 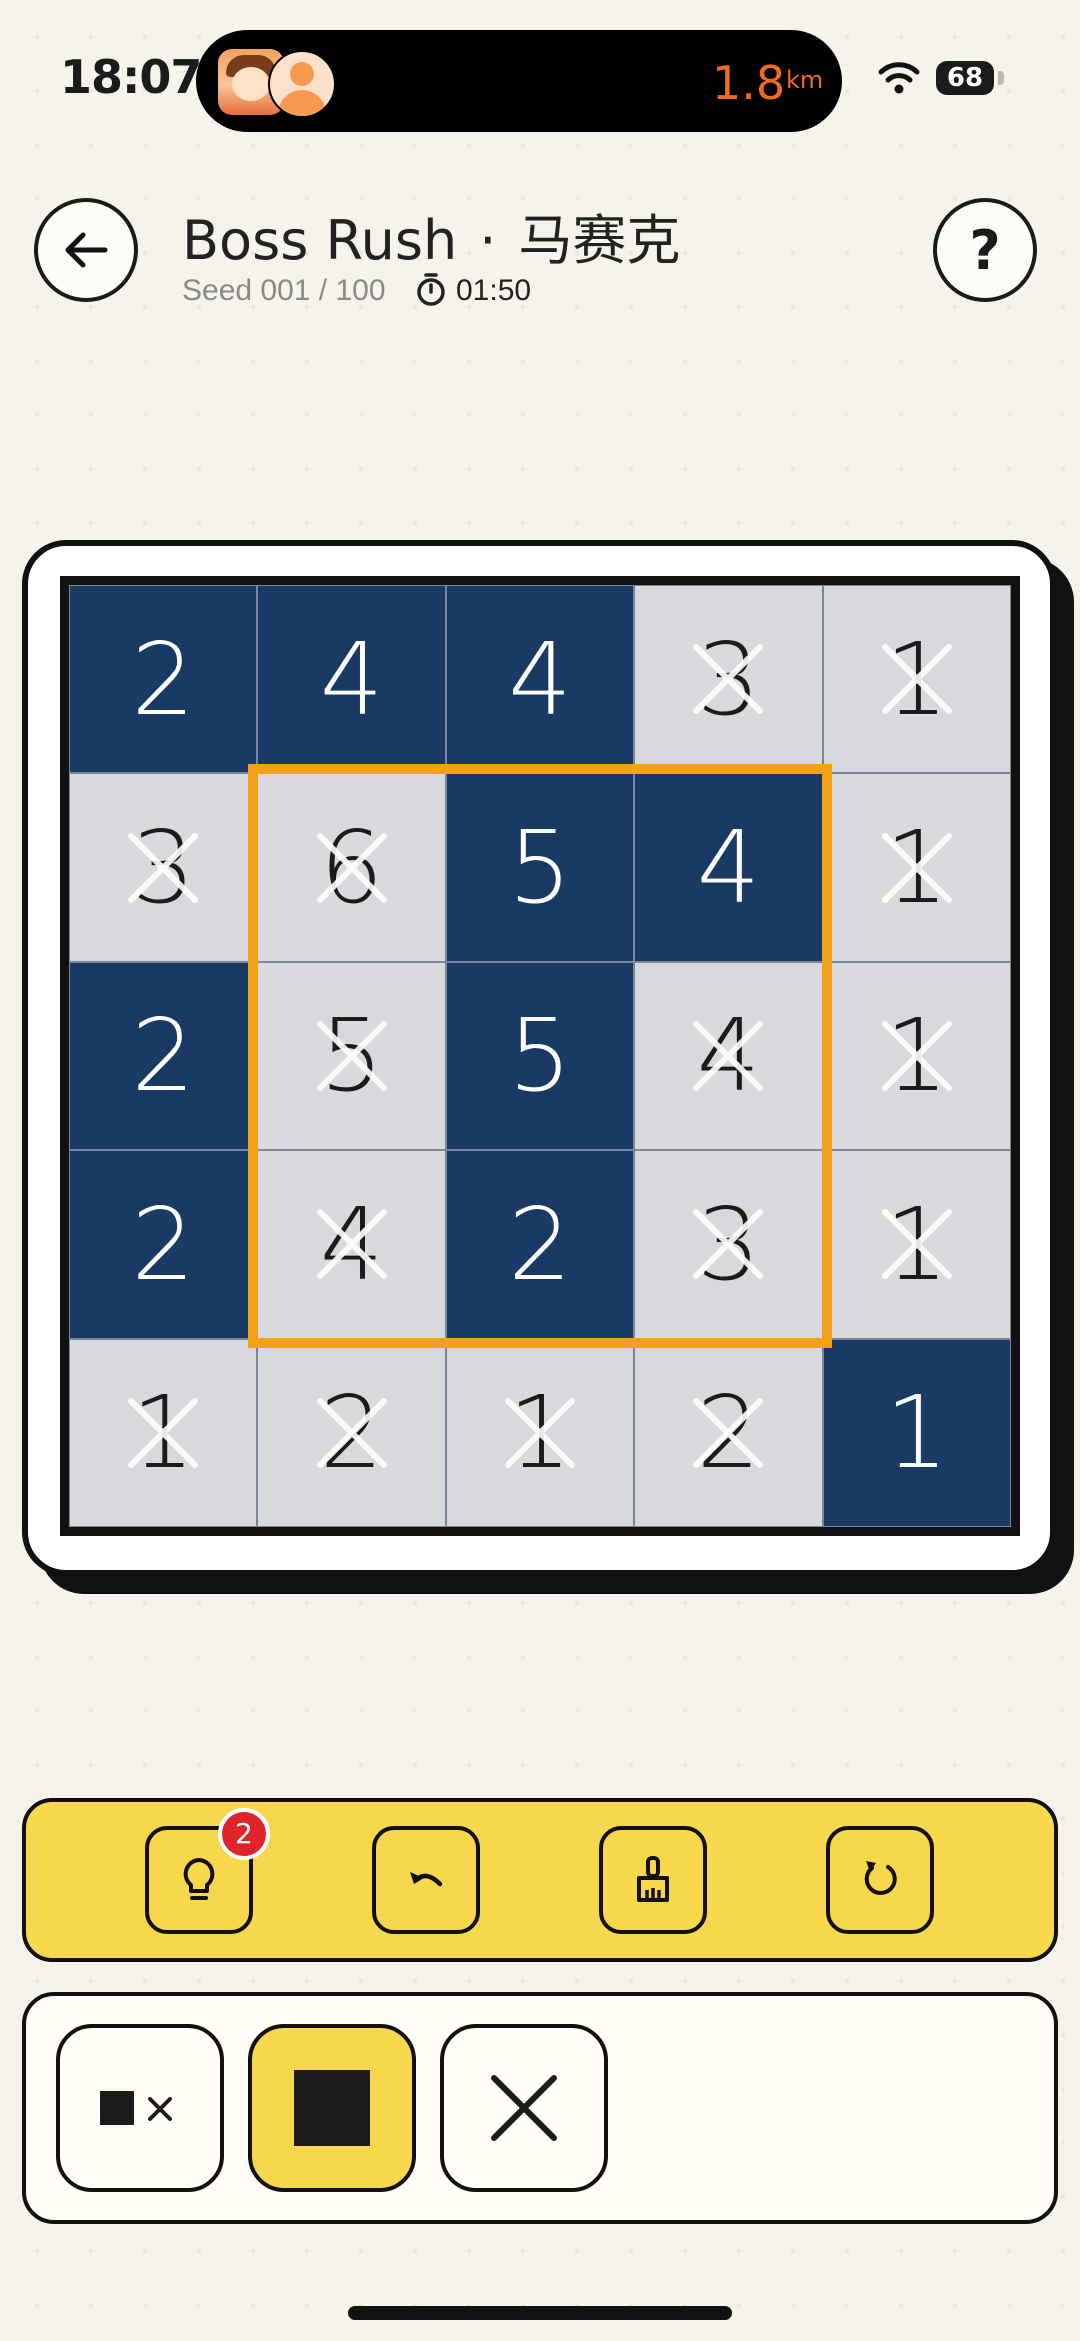 I want to click on battery-tip, so click(x=1001, y=78).